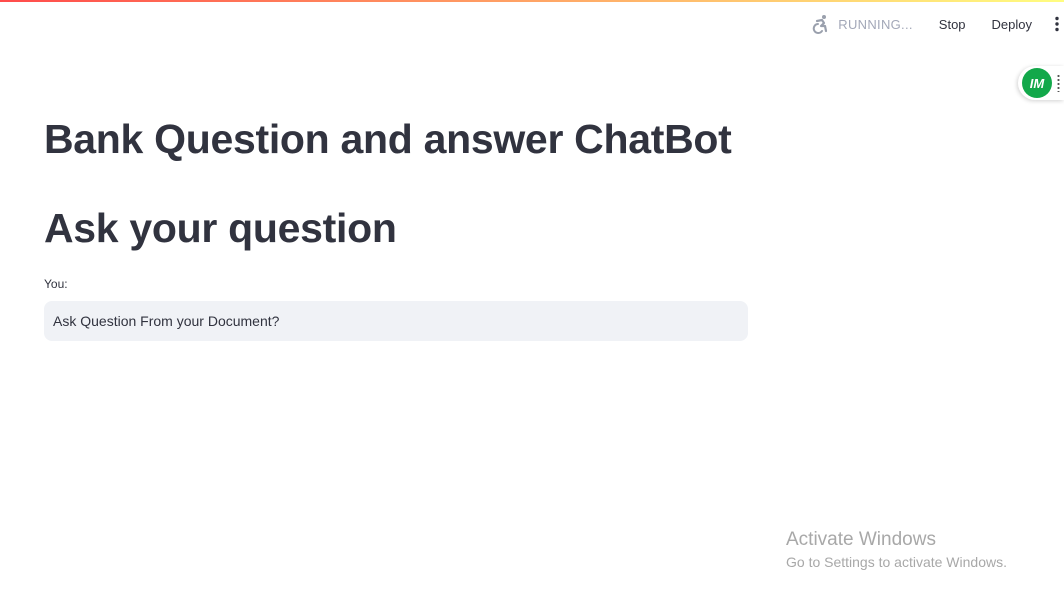  I want to click on browser-extension-widget: IM, so click(1041, 83).